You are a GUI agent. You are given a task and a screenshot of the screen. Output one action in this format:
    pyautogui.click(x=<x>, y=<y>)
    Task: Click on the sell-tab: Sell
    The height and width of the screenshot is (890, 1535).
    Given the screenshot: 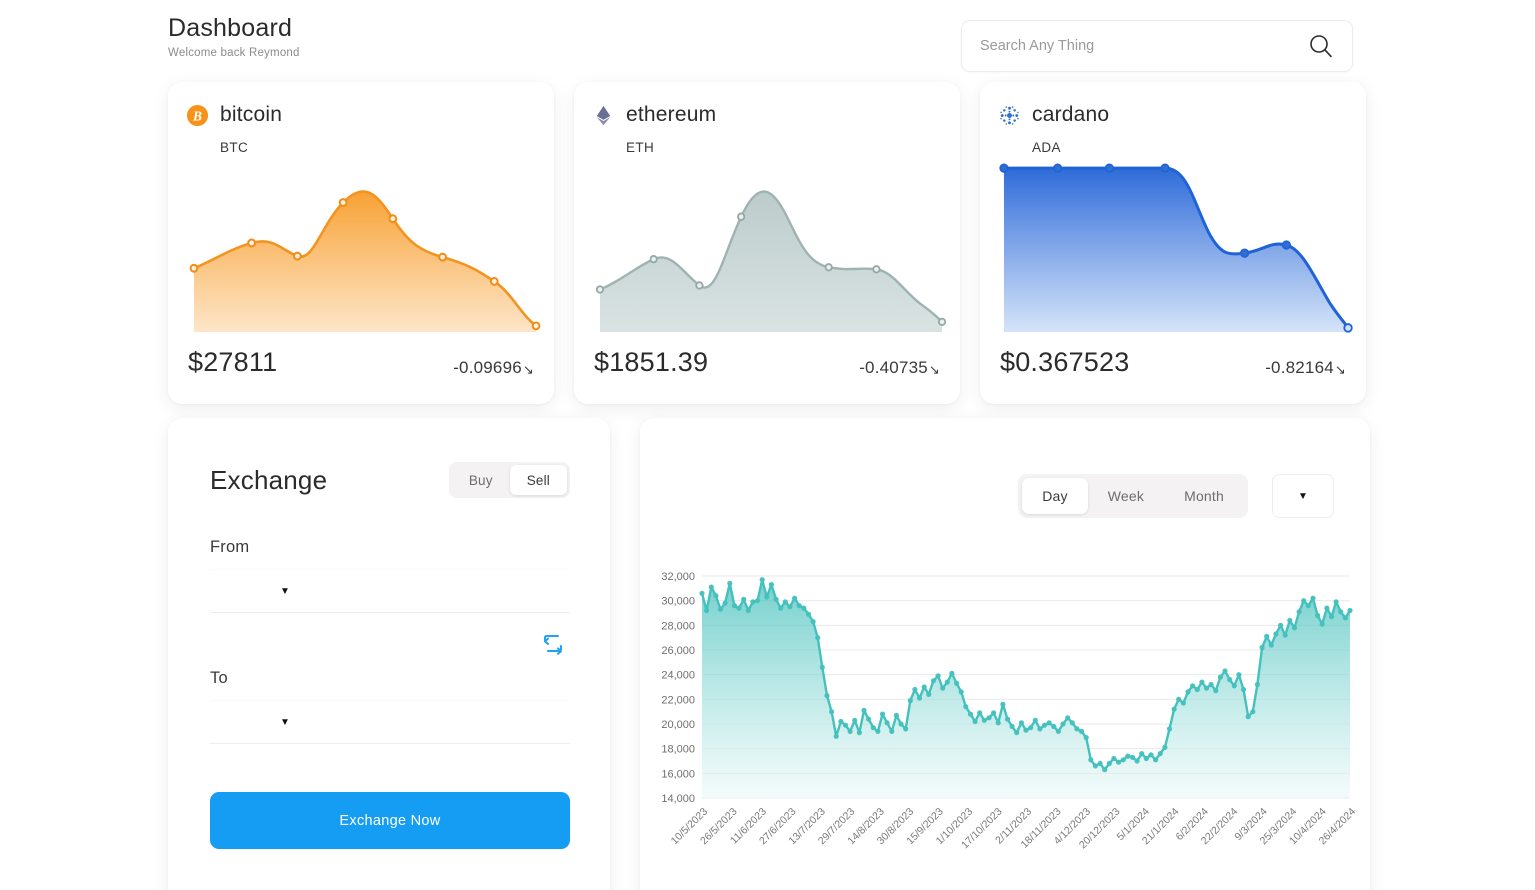 What is the action you would take?
    pyautogui.click(x=538, y=480)
    